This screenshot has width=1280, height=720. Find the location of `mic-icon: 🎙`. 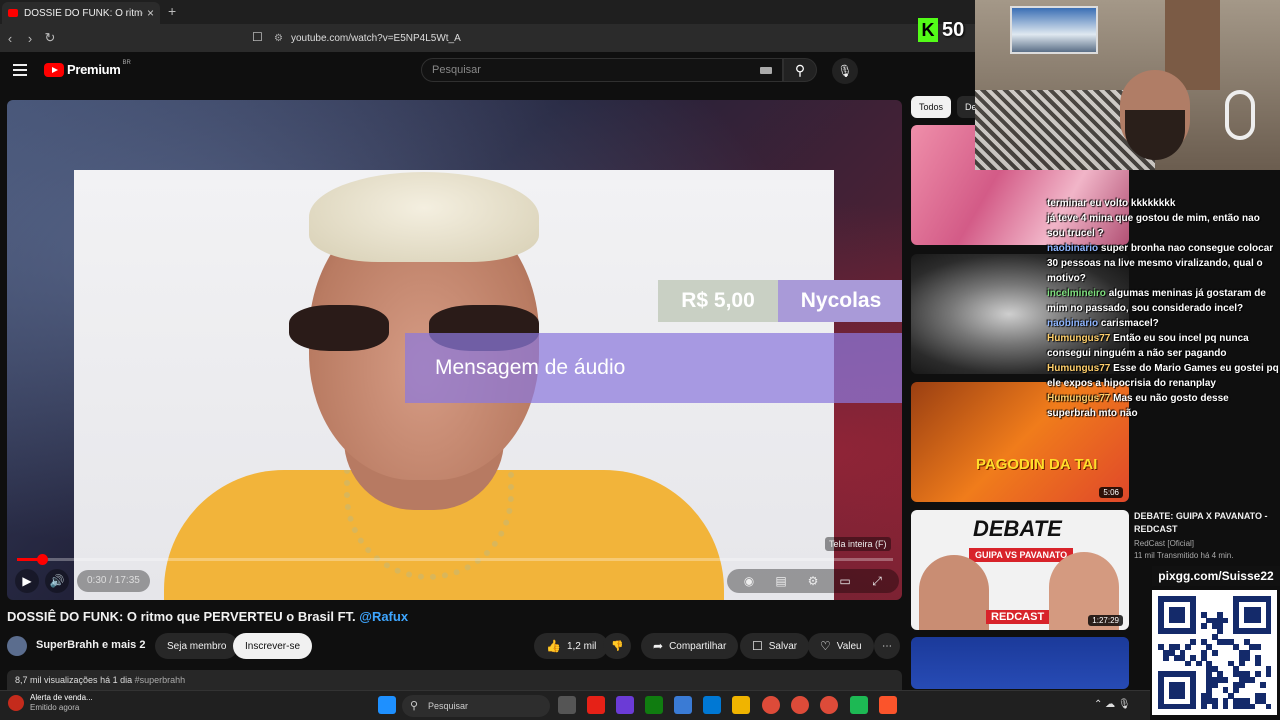

mic-icon: 🎙 is located at coordinates (845, 71).